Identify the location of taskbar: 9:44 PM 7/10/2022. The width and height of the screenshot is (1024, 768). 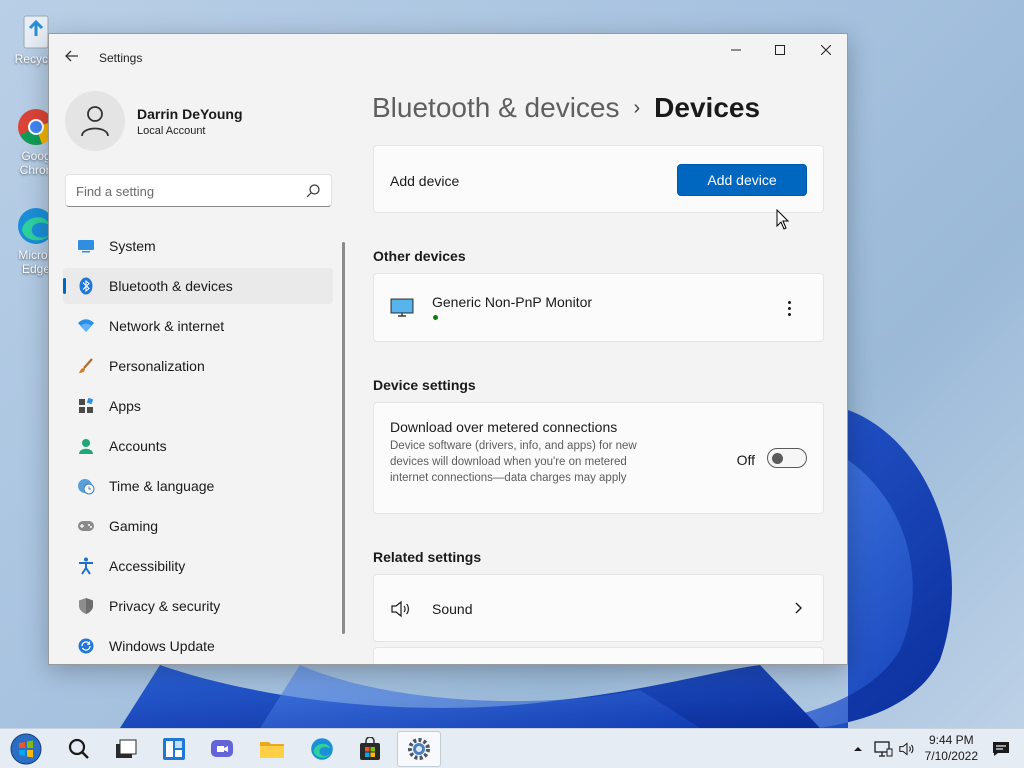
(512, 748).